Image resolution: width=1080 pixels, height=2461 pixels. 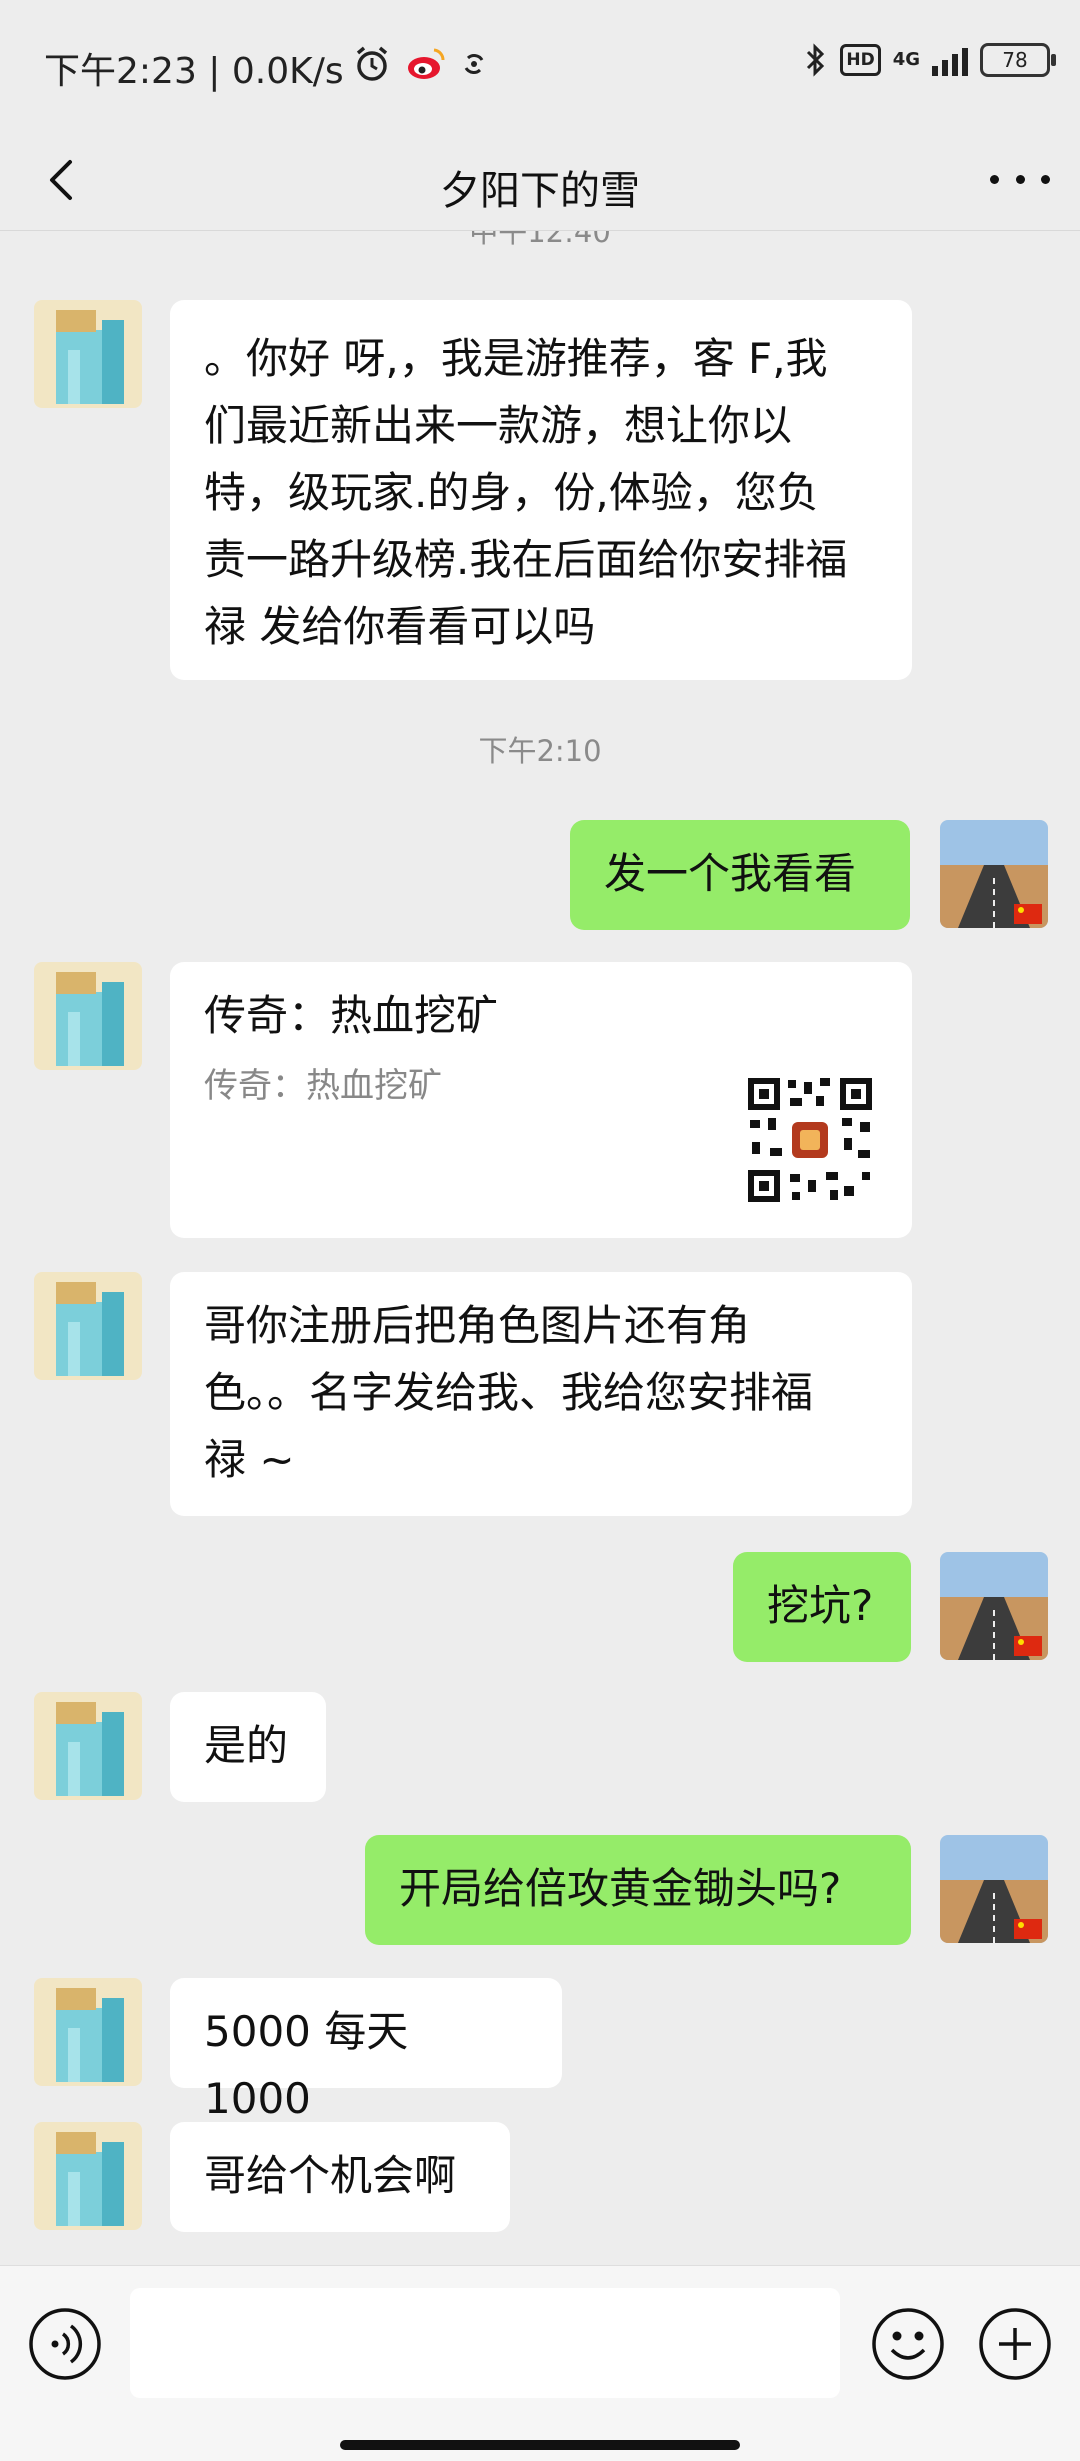 What do you see at coordinates (372, 63) in the screenshot?
I see `alarm-icon` at bounding box center [372, 63].